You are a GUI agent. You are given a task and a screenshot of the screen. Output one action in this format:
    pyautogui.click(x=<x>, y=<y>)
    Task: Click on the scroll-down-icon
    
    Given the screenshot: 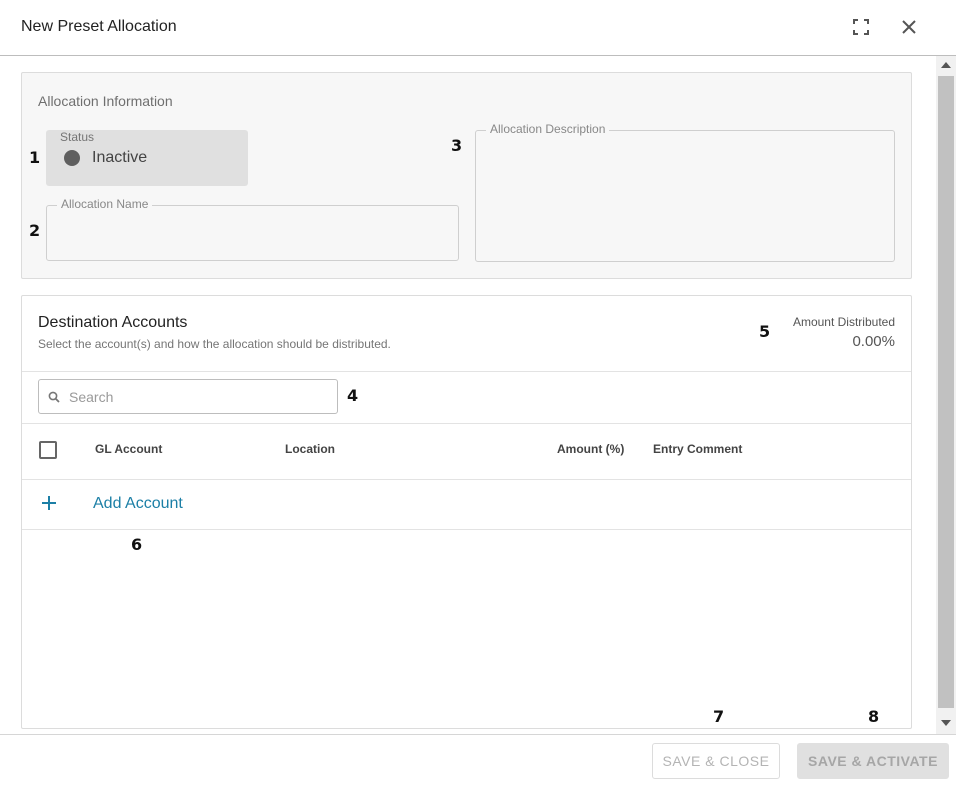 What is the action you would take?
    pyautogui.click(x=946, y=723)
    